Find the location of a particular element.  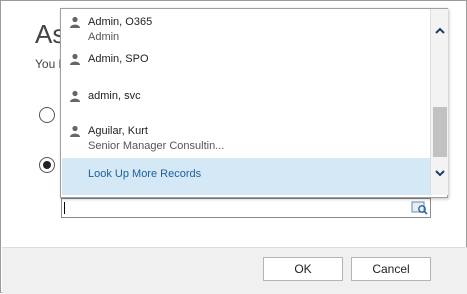

lookup-result-item: Admin, SPO is located at coordinates (245, 67).